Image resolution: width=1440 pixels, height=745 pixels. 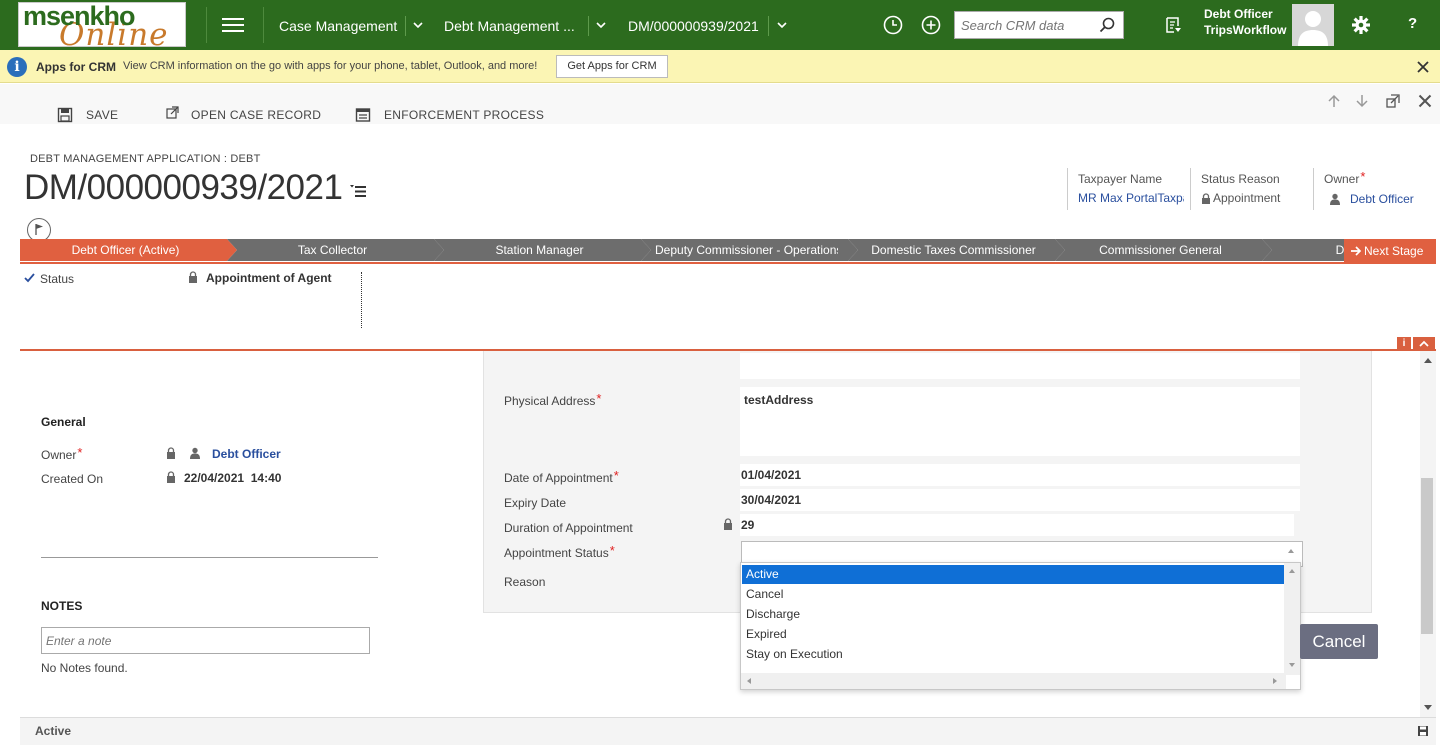 I want to click on status-option-cancel: Cancel, so click(x=1013, y=594).